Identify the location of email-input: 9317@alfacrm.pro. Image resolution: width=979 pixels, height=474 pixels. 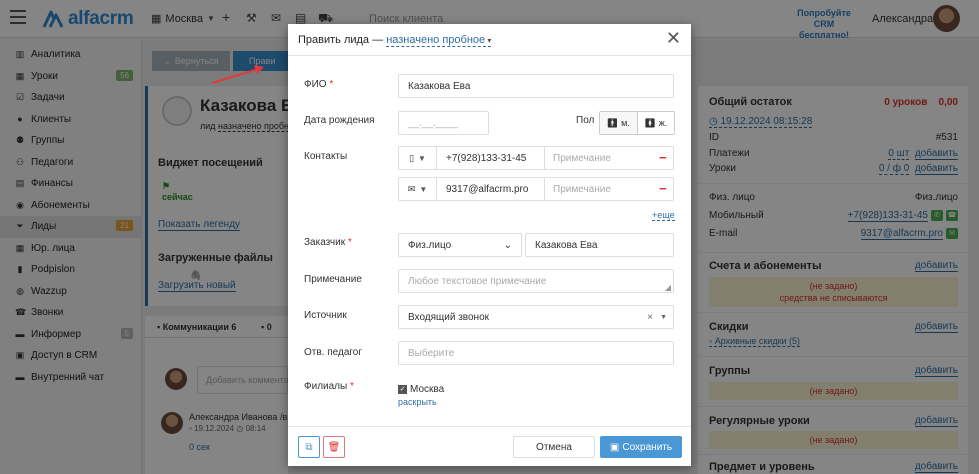
(487, 189).